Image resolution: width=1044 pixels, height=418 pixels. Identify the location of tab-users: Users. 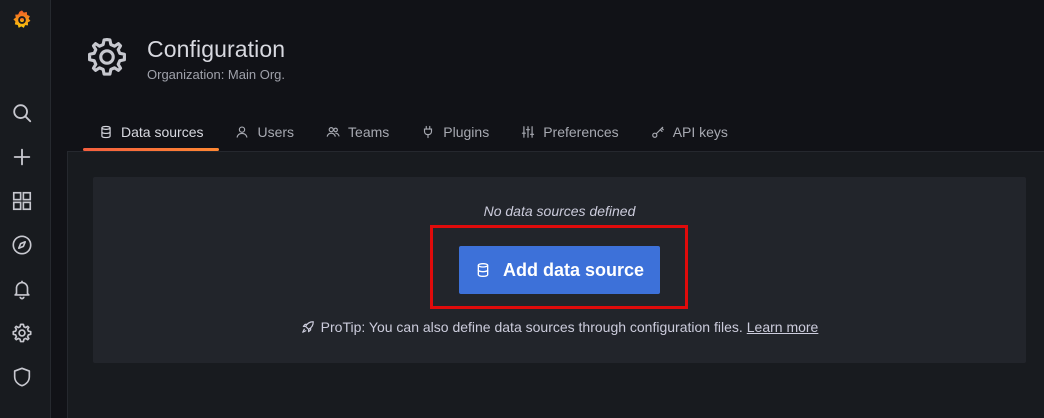
(264, 132).